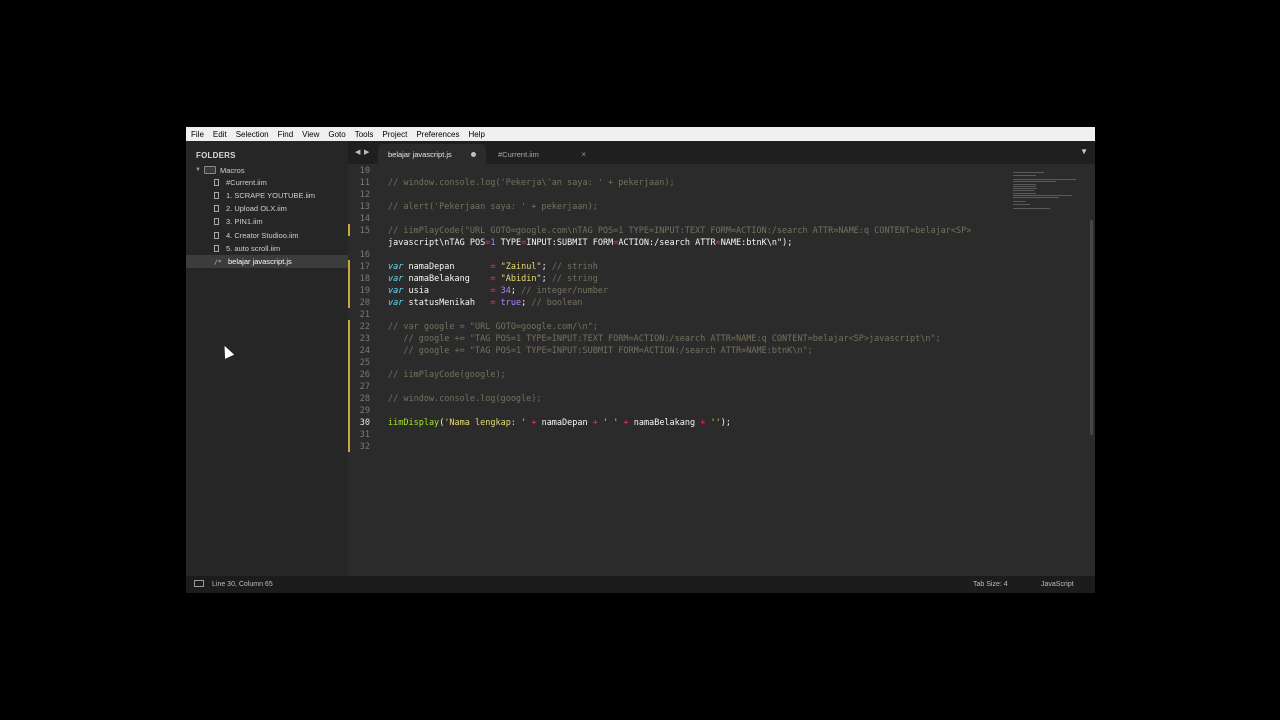  What do you see at coordinates (364, 183) in the screenshot?
I see `line-number: 11` at bounding box center [364, 183].